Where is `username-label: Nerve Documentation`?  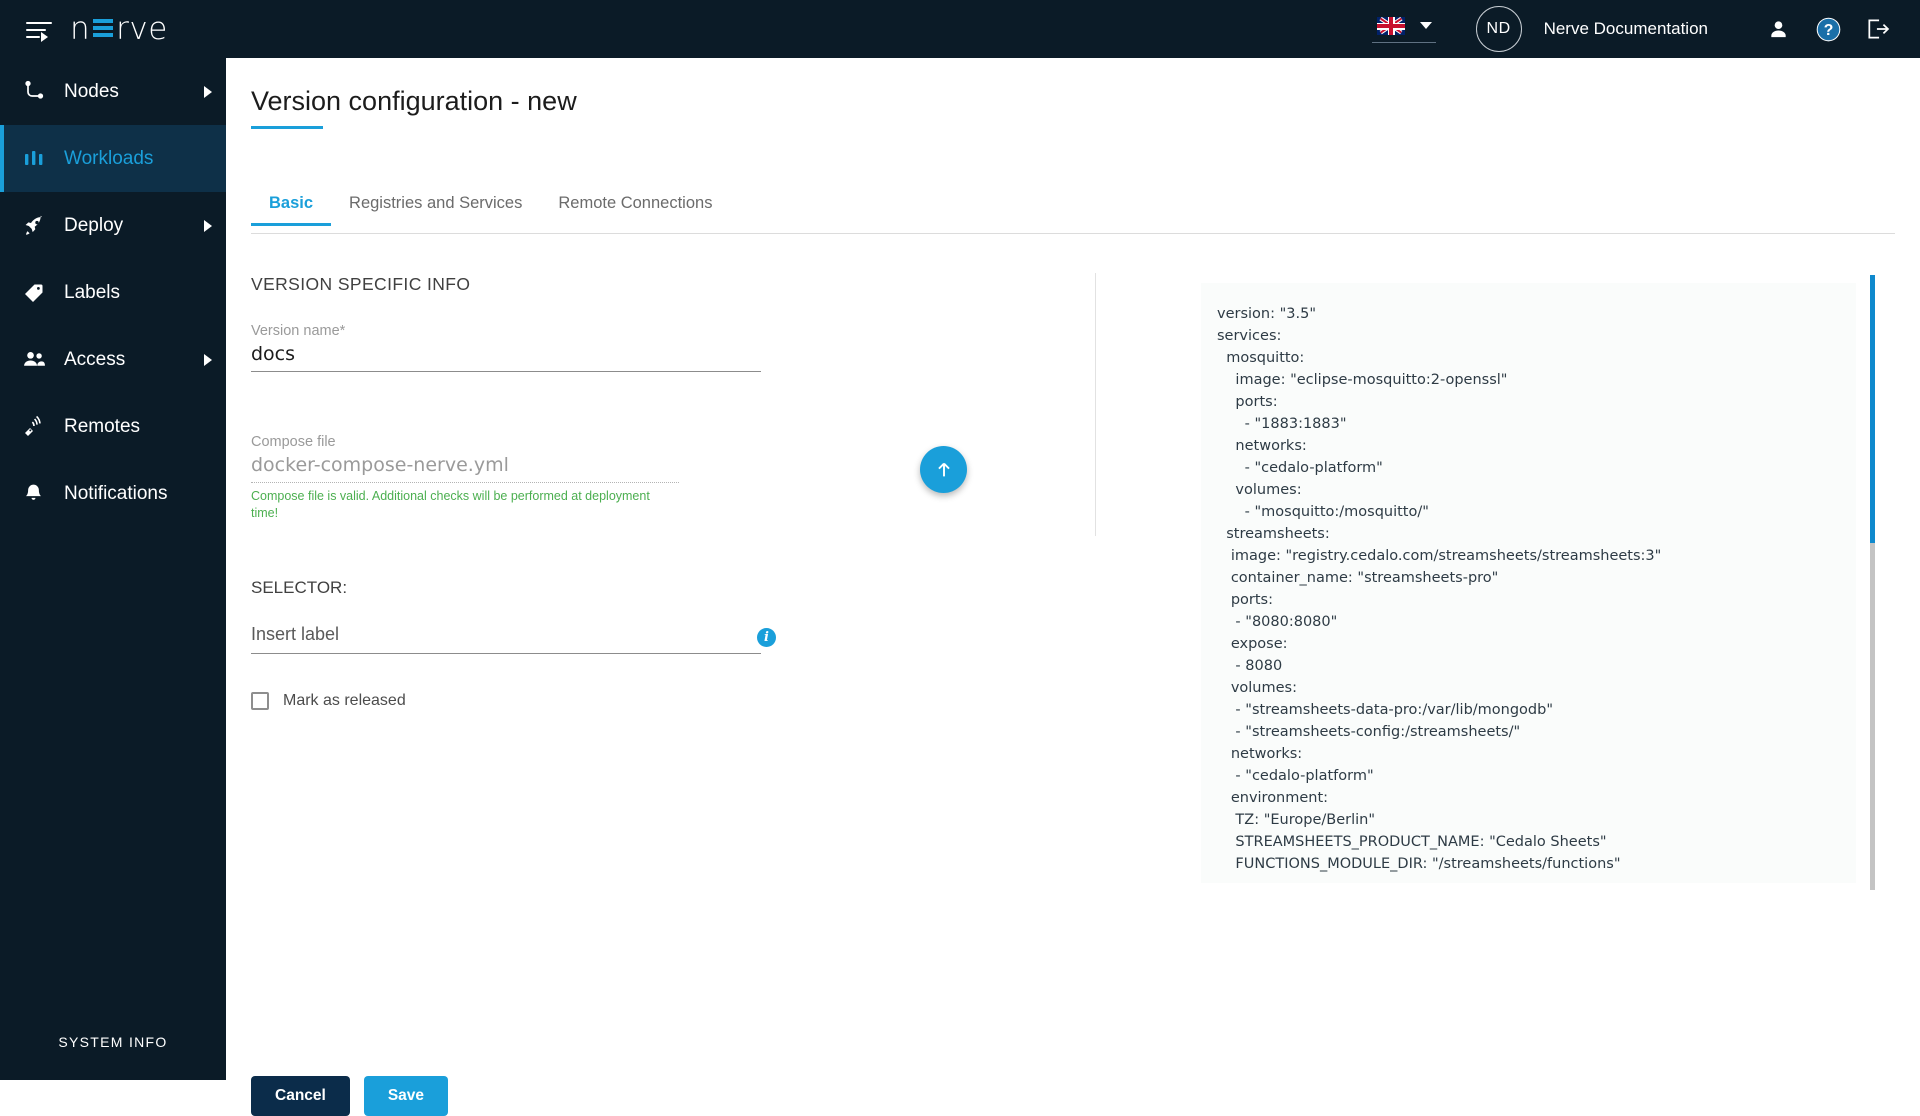 username-label: Nerve Documentation is located at coordinates (1625, 28).